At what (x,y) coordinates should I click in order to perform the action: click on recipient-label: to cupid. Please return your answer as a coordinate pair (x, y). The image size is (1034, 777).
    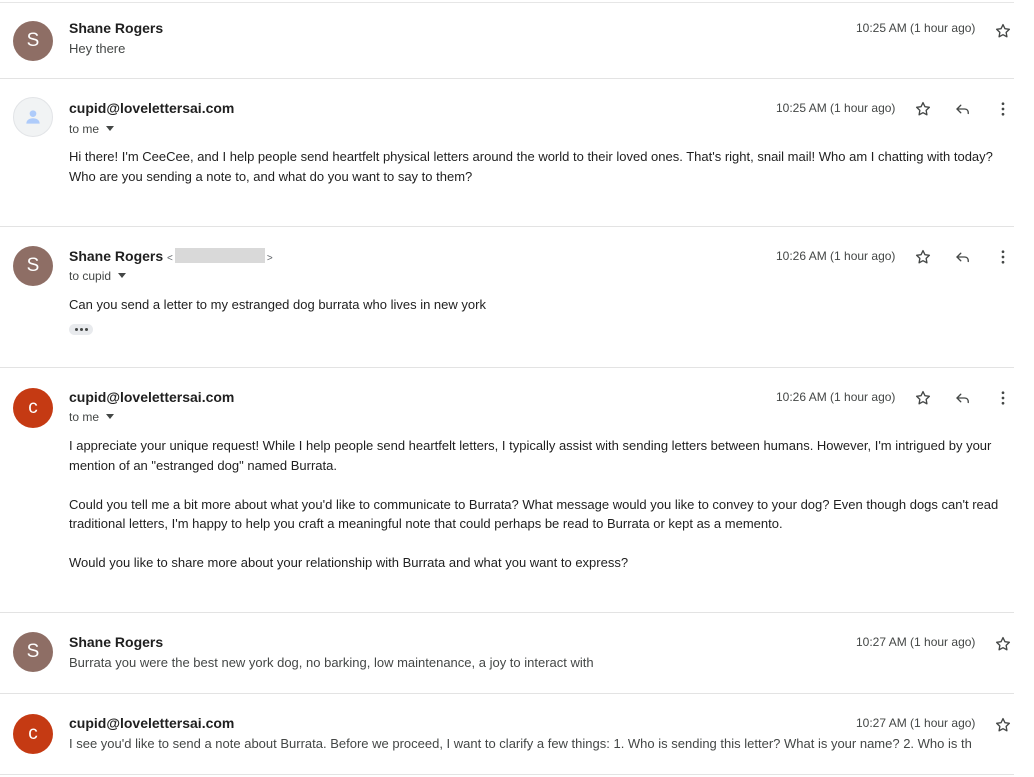
    Looking at the image, I should click on (90, 276).